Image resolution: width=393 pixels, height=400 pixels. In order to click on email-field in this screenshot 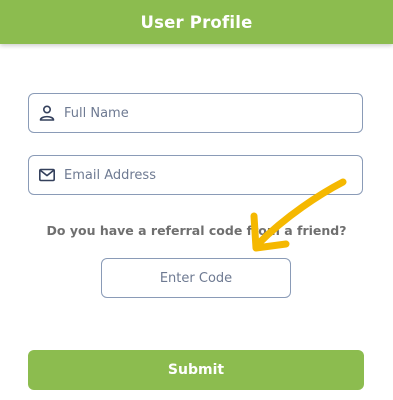, I will do `click(195, 175)`.